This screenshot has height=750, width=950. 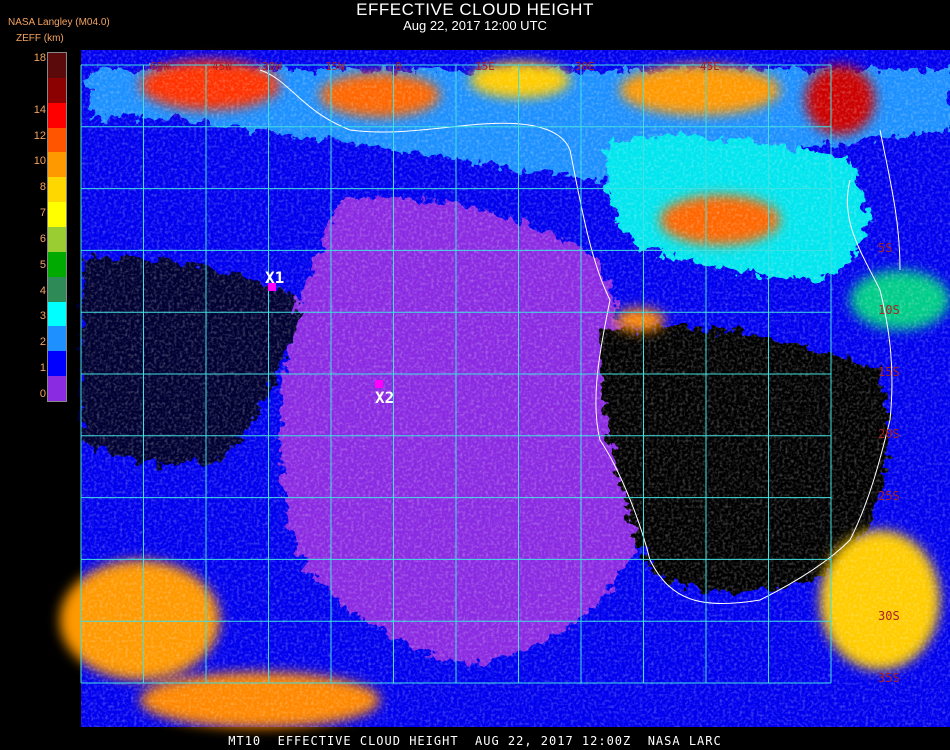 I want to click on marker-x1-label: X1, so click(x=274, y=277).